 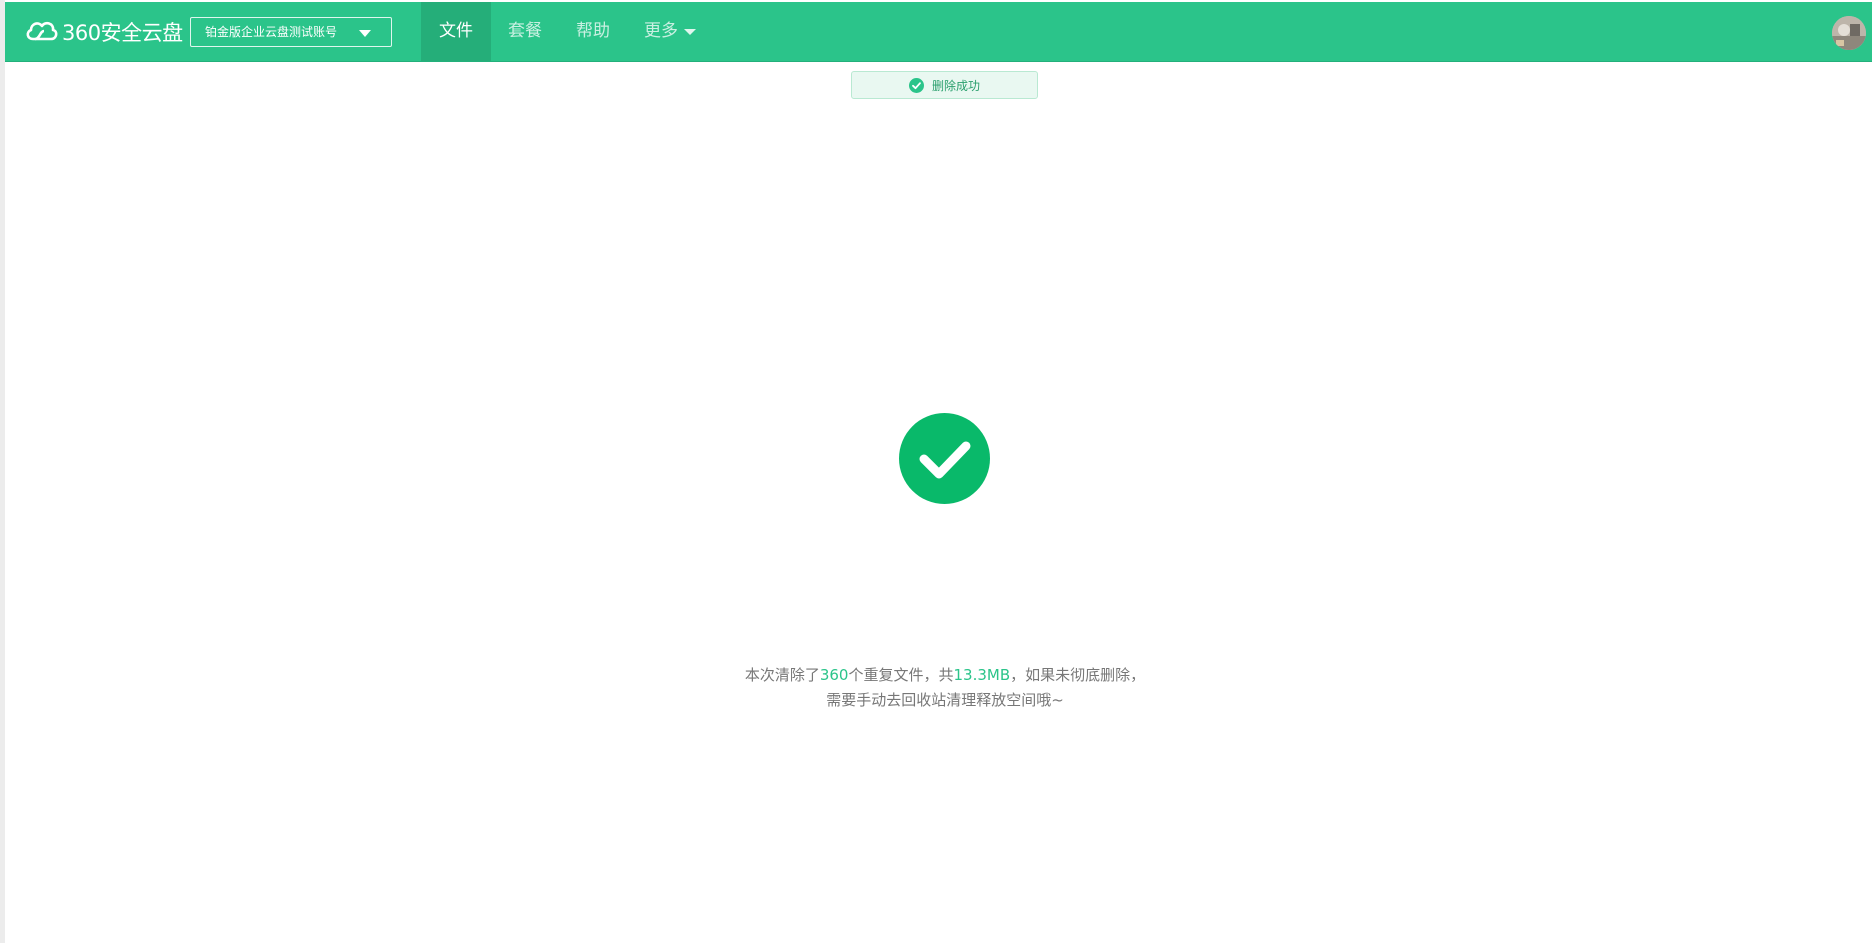 I want to click on check-circle-icon, so click(x=916, y=85).